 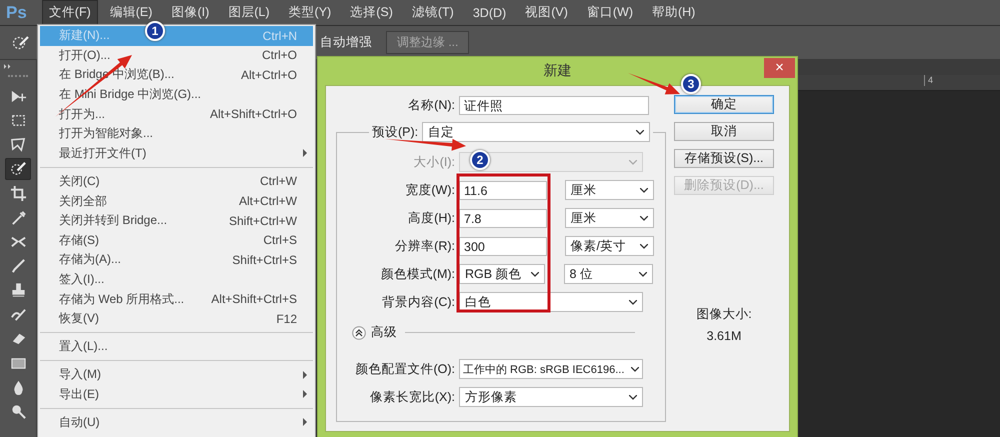 What do you see at coordinates (249, 12) in the screenshot?
I see `menu-item: 图层(L)` at bounding box center [249, 12].